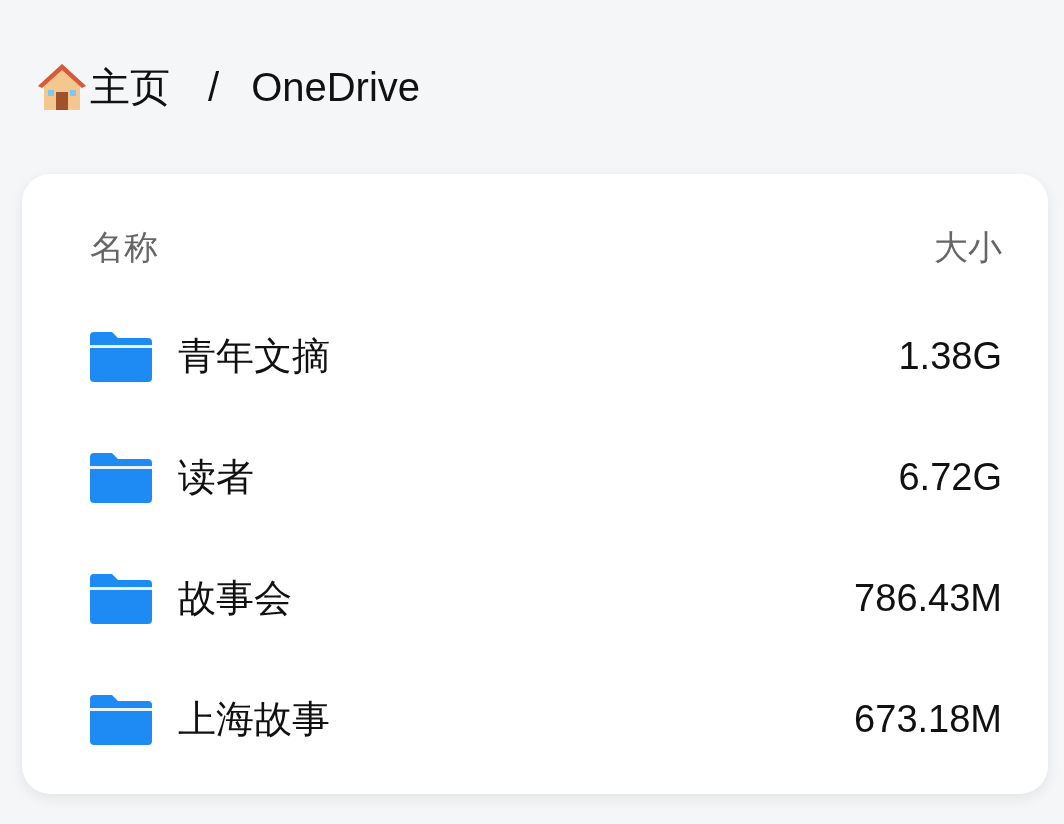 The width and height of the screenshot is (1064, 824). Describe the element at coordinates (516, 598) in the screenshot. I see `folder-name: 故事会` at that location.